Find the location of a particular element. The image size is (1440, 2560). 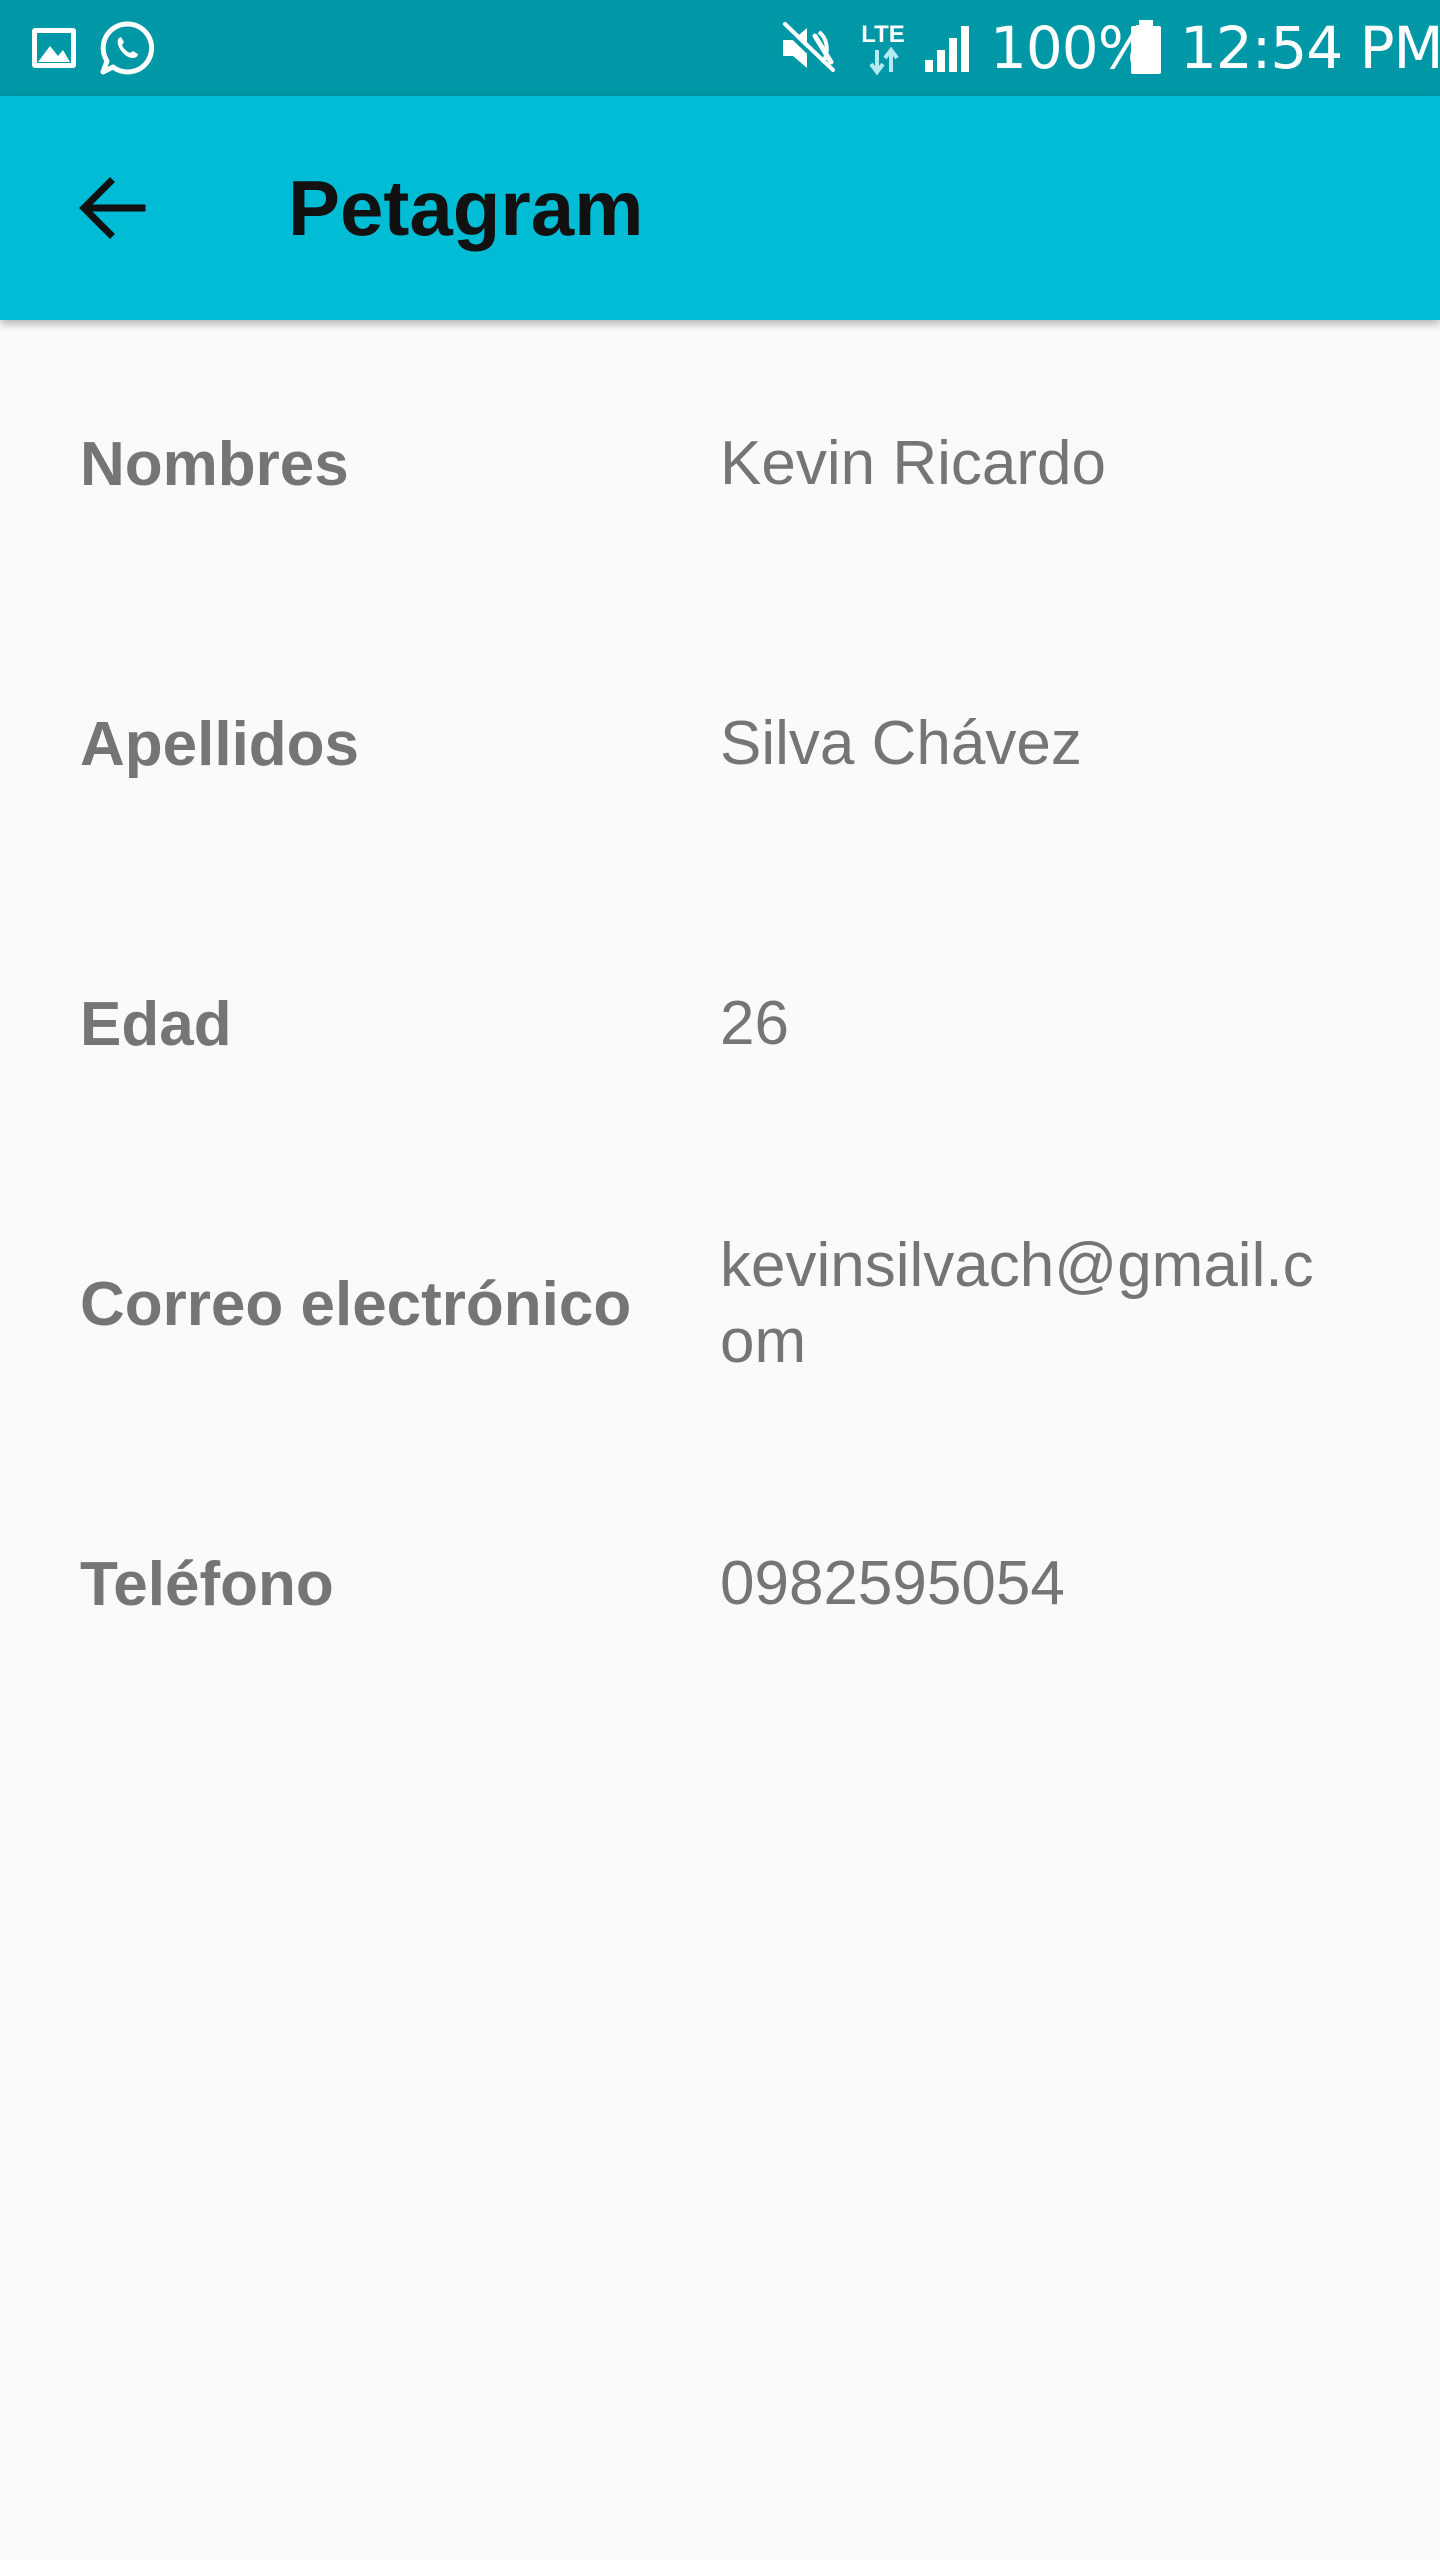

nombres-value: Kevin Ricardo is located at coordinates (913, 463).